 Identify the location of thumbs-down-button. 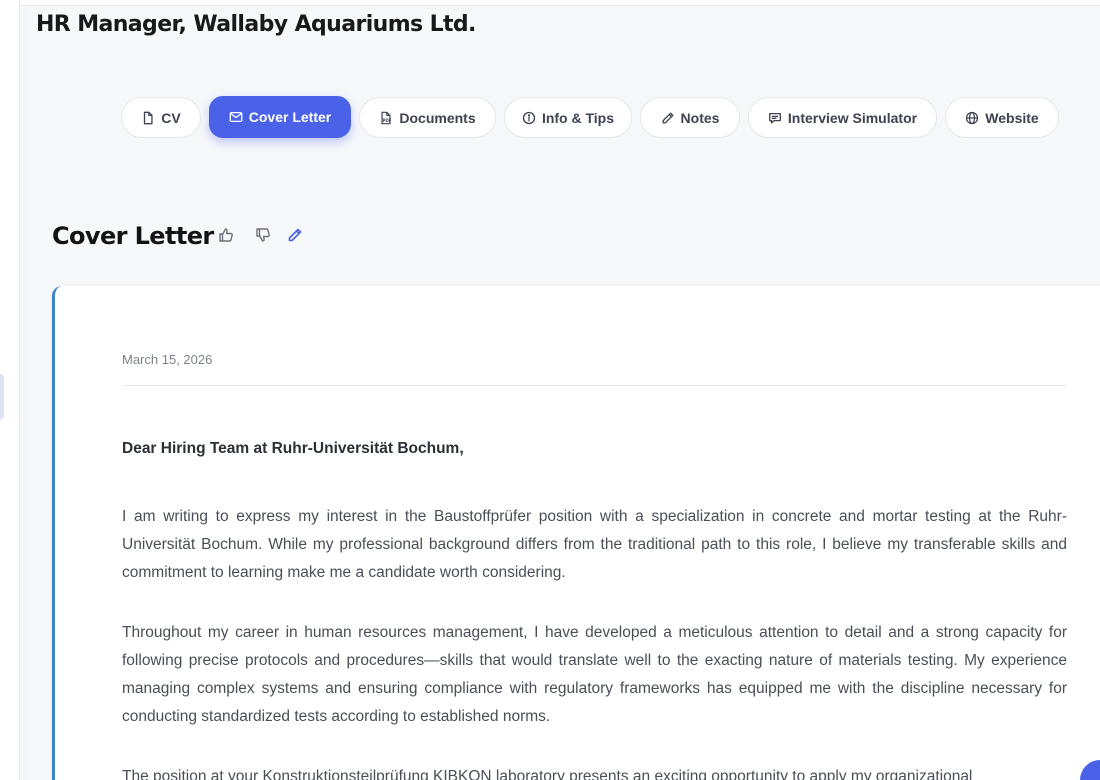
(263, 237).